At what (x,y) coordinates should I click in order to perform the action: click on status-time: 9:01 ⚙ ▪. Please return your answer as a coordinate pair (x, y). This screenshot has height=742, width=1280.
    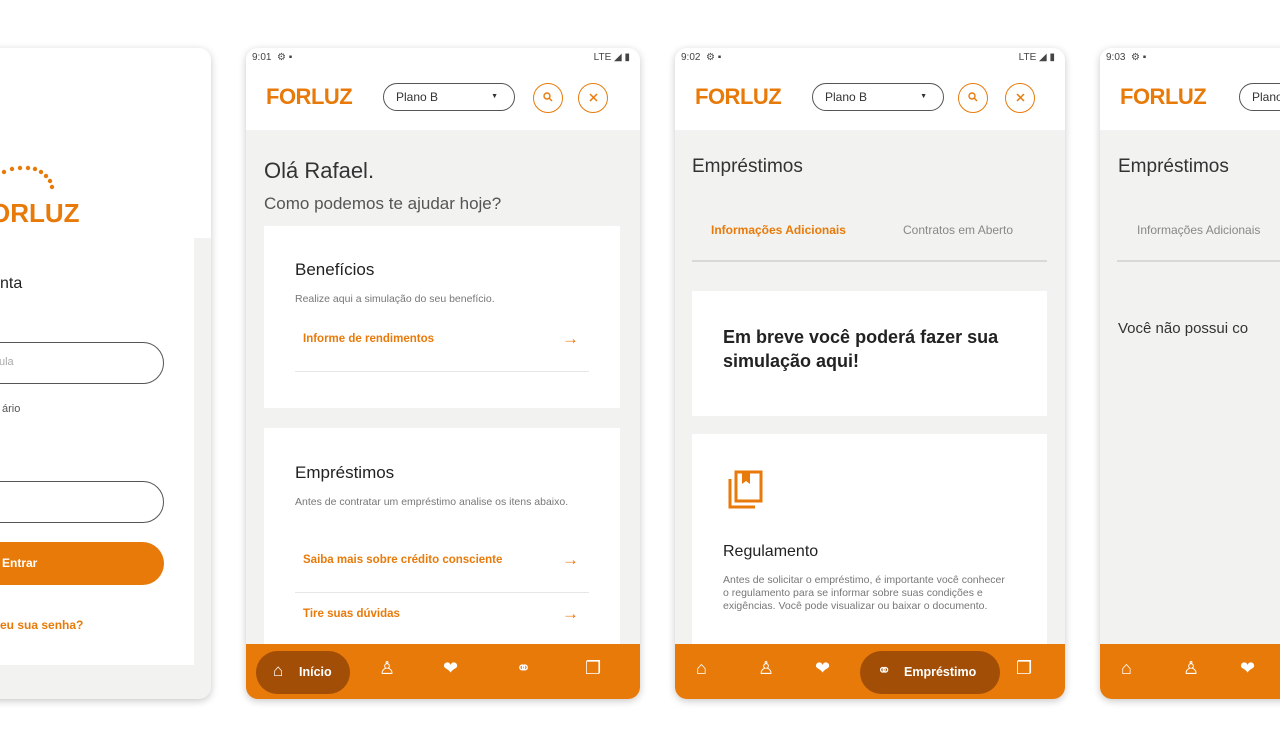
    Looking at the image, I should click on (272, 57).